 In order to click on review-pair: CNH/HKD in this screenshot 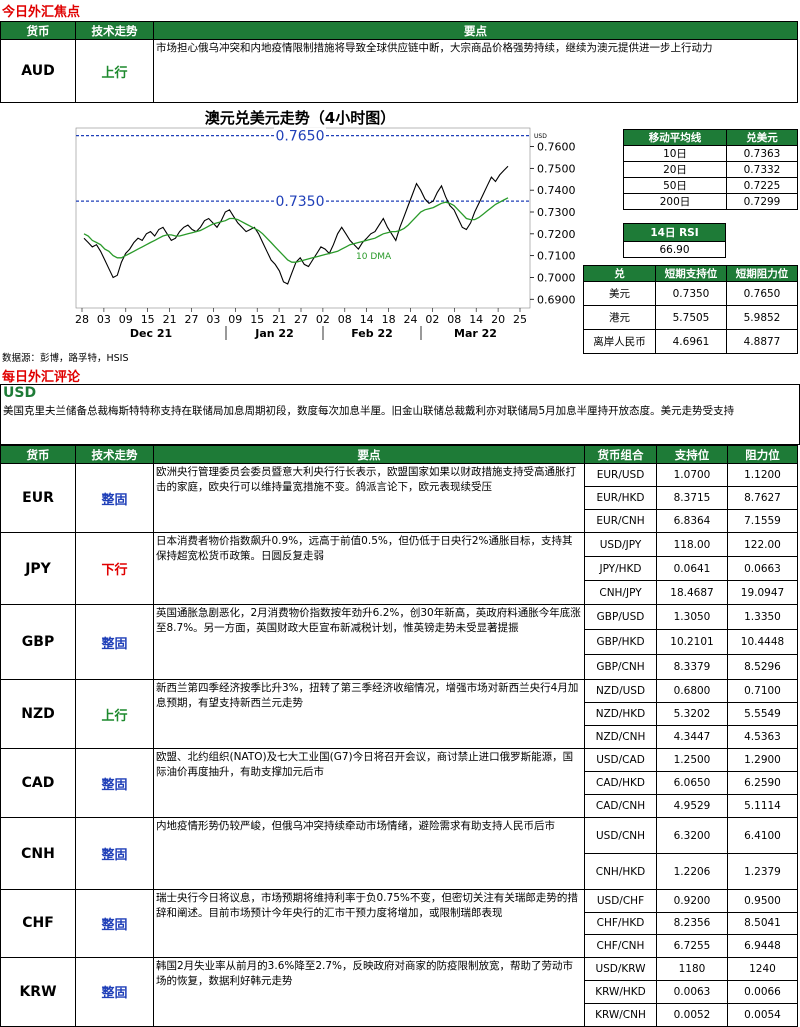, I will do `click(620, 871)`.